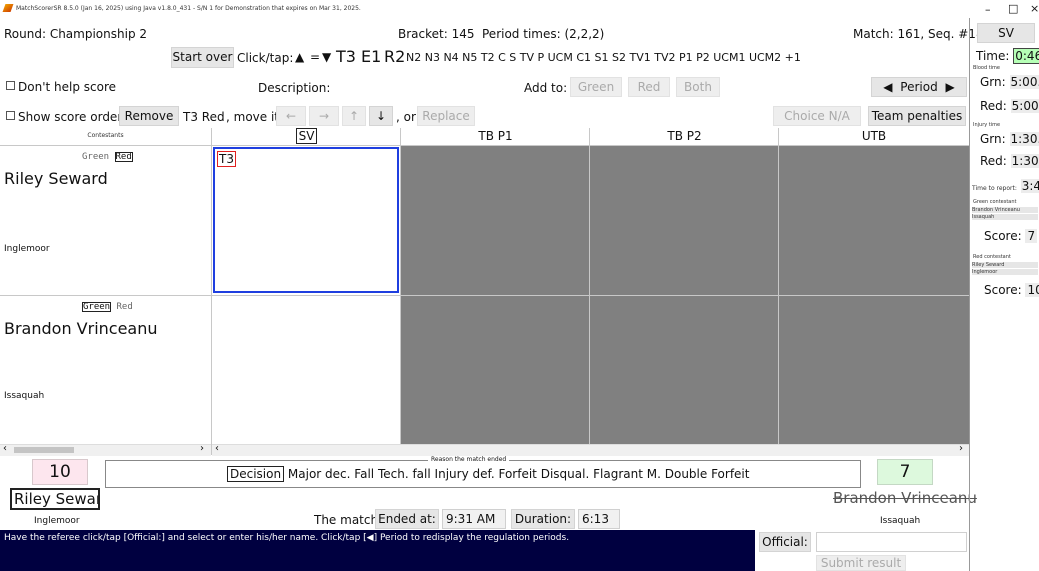 This screenshot has height=571, width=1039. What do you see at coordinates (590, 449) in the screenshot?
I see `grid-scrollbar: ‹ ›` at bounding box center [590, 449].